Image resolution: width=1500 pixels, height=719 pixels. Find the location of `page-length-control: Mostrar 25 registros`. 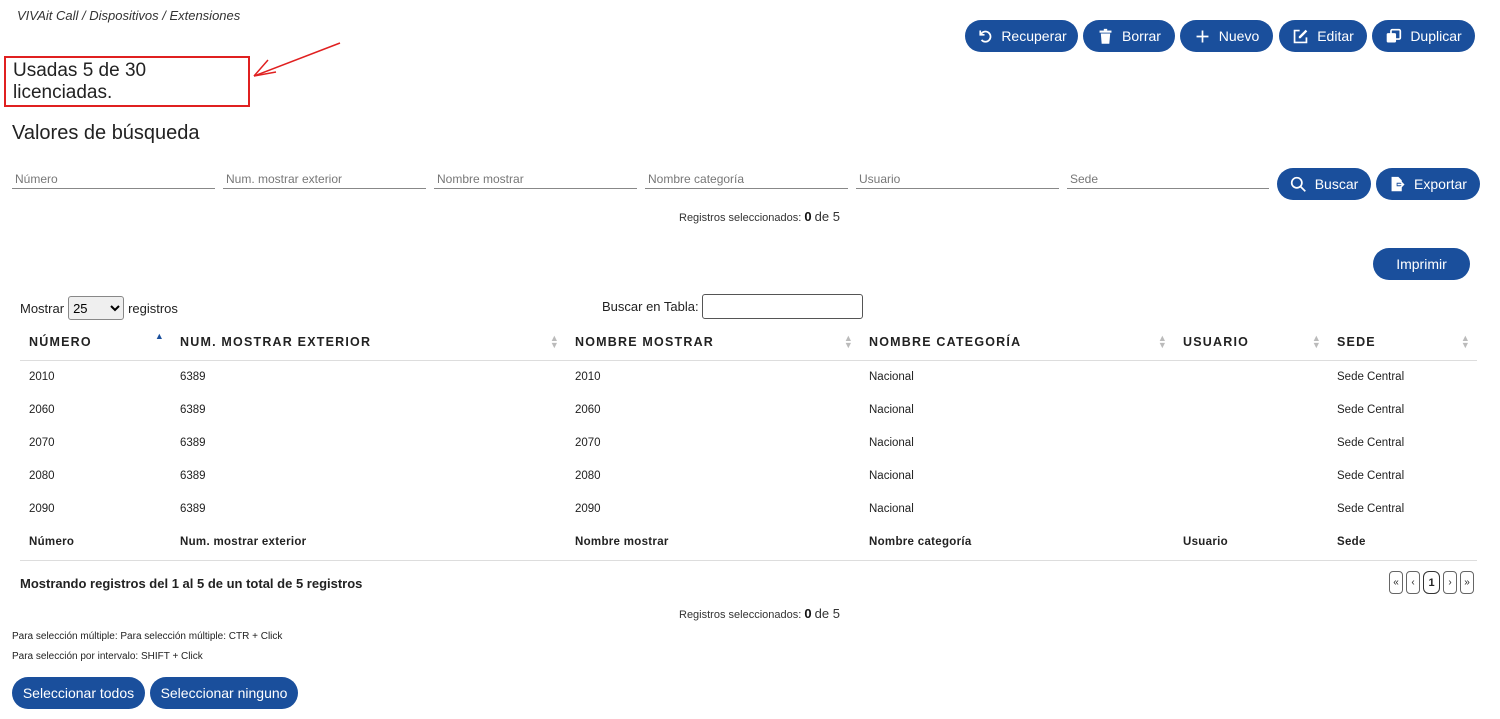

page-length-control: Mostrar 25 registros is located at coordinates (99, 308).